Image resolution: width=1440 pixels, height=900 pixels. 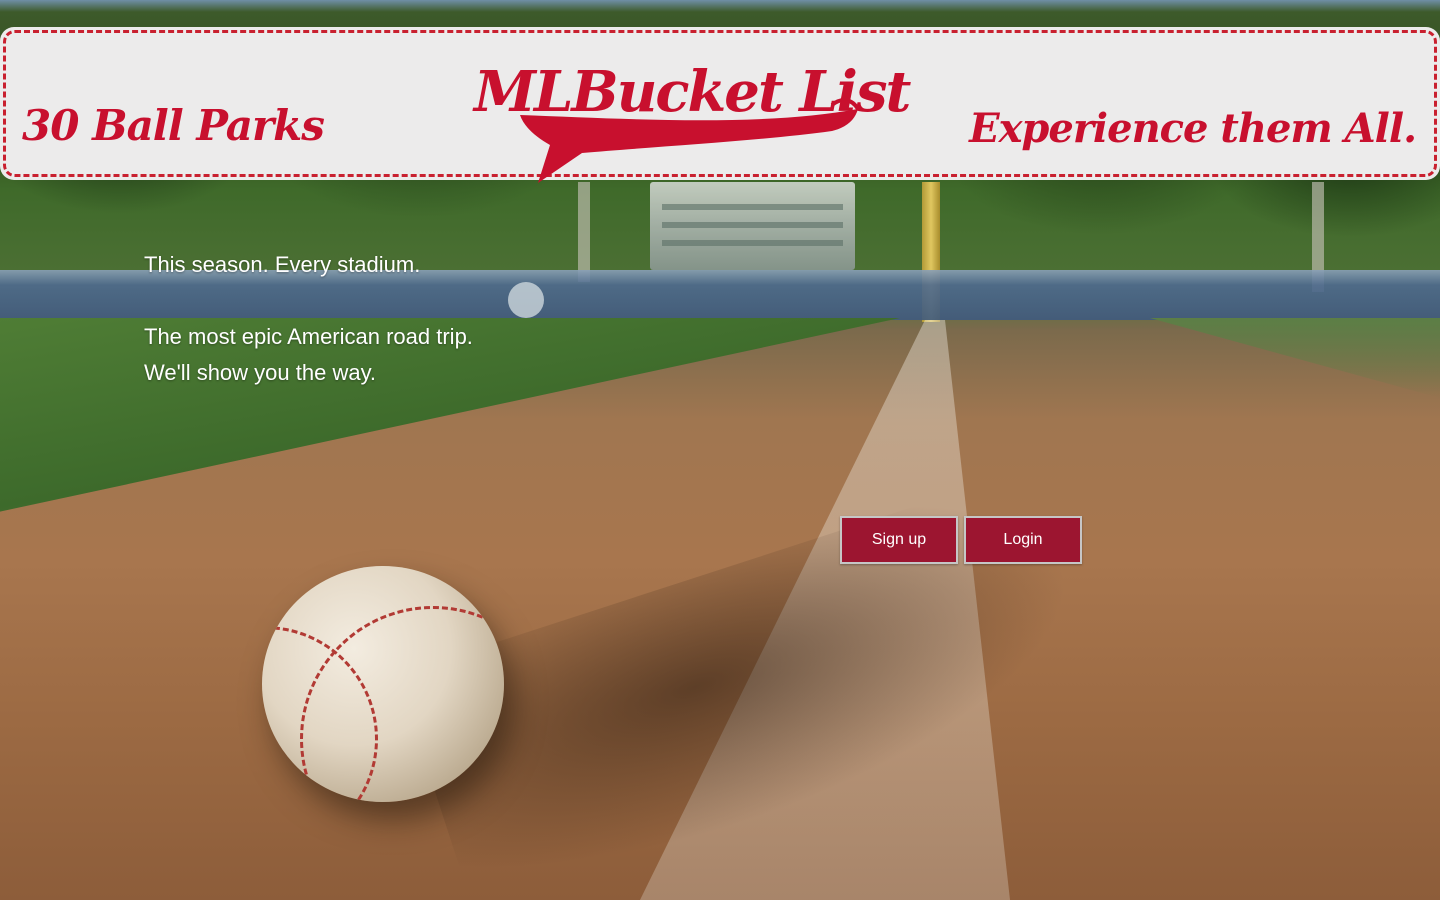 What do you see at coordinates (692, 92) in the screenshot?
I see `logo-text: MLBucket List` at bounding box center [692, 92].